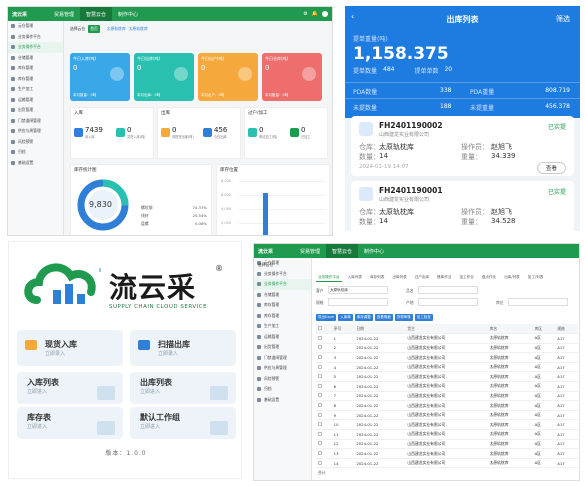 This screenshot has height=486, width=585. What do you see at coordinates (70, 388) in the screenshot?
I see `home-tile: 入库列表 立即进入` at bounding box center [70, 388].